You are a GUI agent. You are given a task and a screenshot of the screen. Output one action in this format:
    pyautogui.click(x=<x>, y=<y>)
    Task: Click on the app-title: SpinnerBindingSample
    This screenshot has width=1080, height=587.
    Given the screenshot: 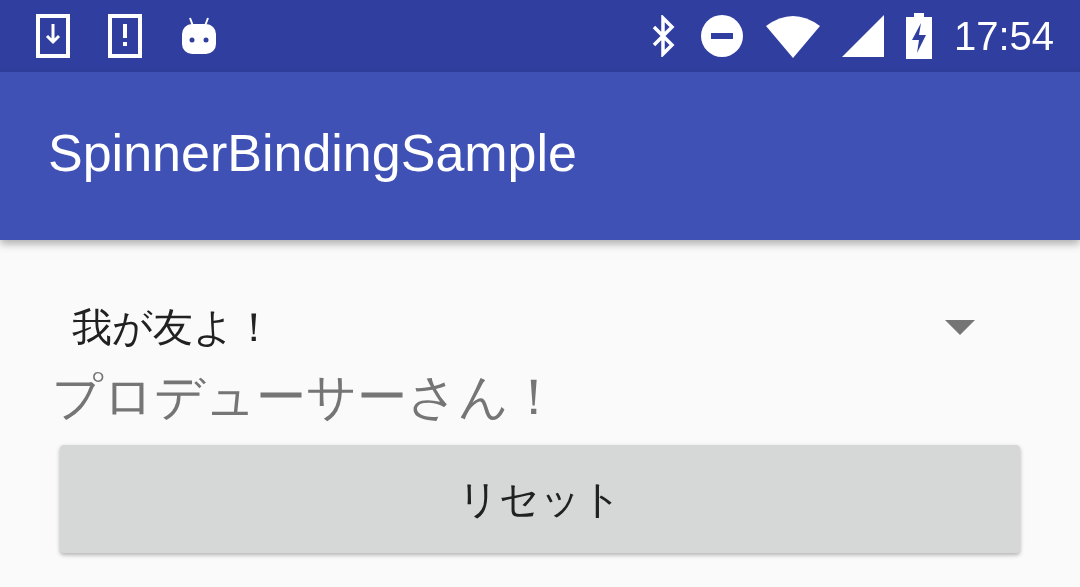 What is the action you would take?
    pyautogui.click(x=312, y=153)
    